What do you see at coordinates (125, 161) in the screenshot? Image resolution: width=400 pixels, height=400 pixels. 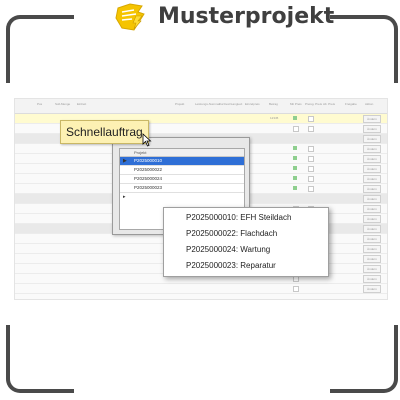 I see `row-pointer-icon: ▶` at bounding box center [125, 161].